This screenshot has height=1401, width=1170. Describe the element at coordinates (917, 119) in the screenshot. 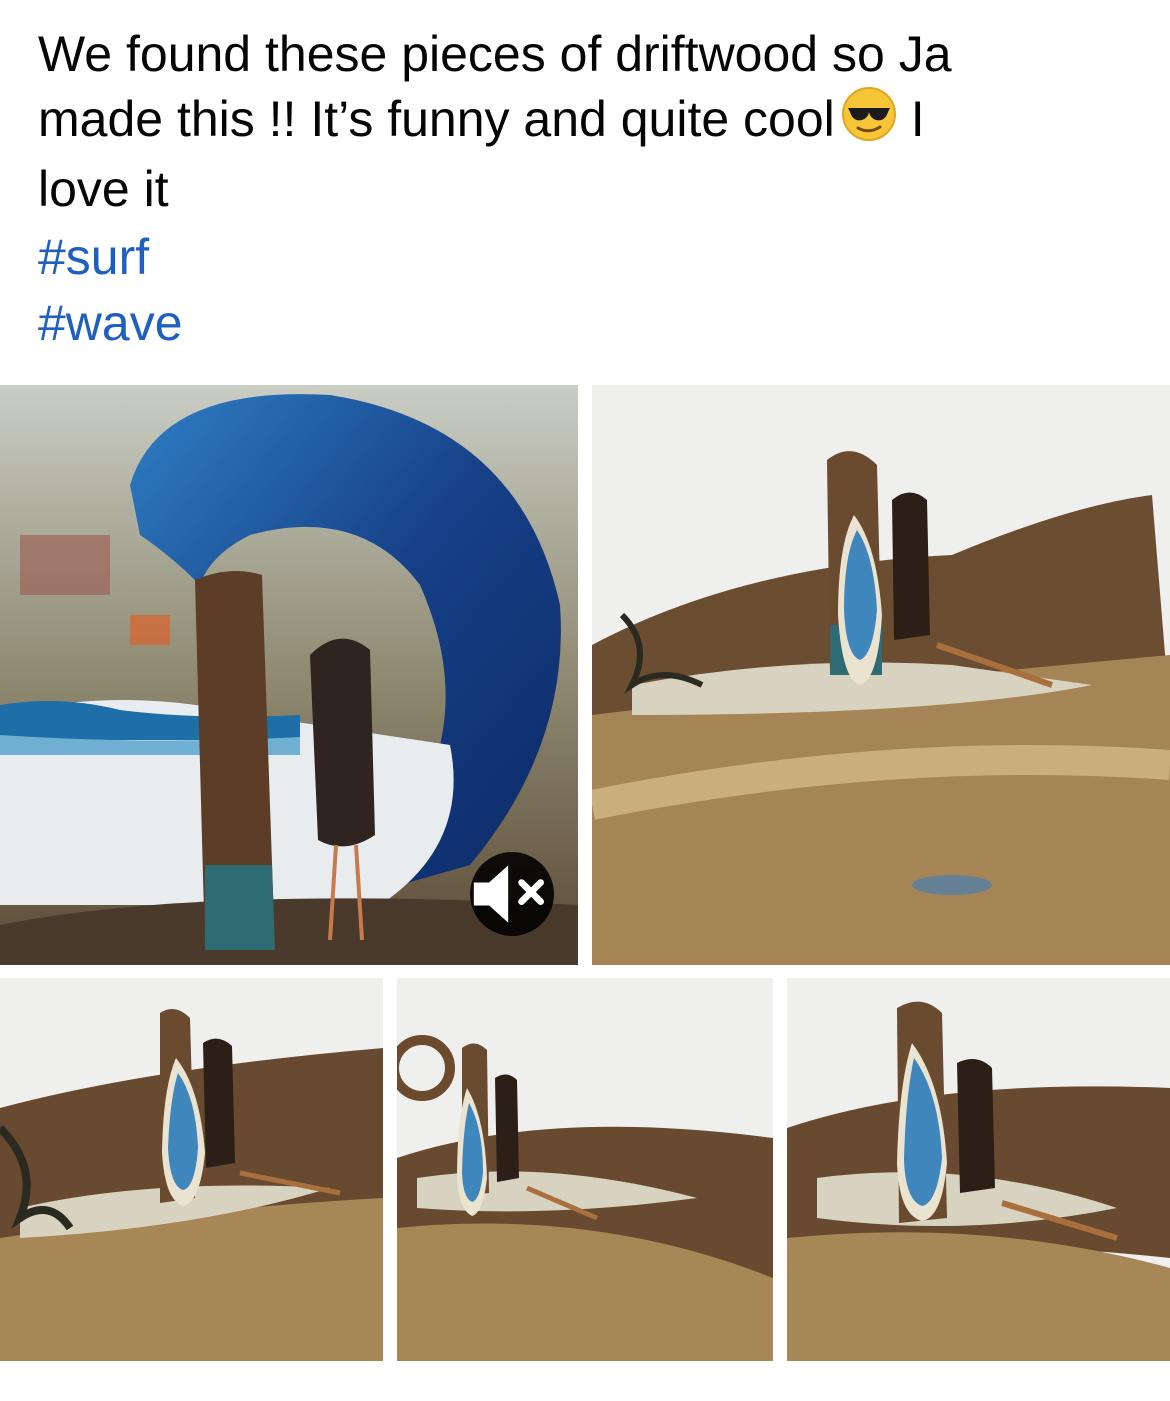

I see `post-text-line-2-end: I` at that location.